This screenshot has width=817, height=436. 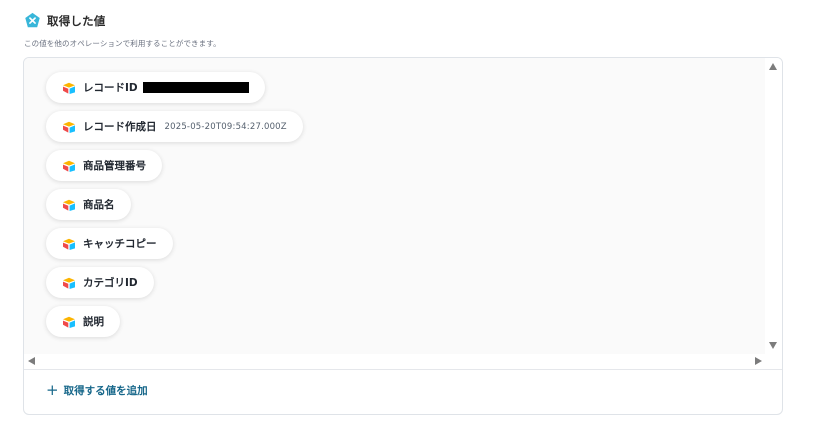 I want to click on vertical-scrollbar, so click(x=773, y=206).